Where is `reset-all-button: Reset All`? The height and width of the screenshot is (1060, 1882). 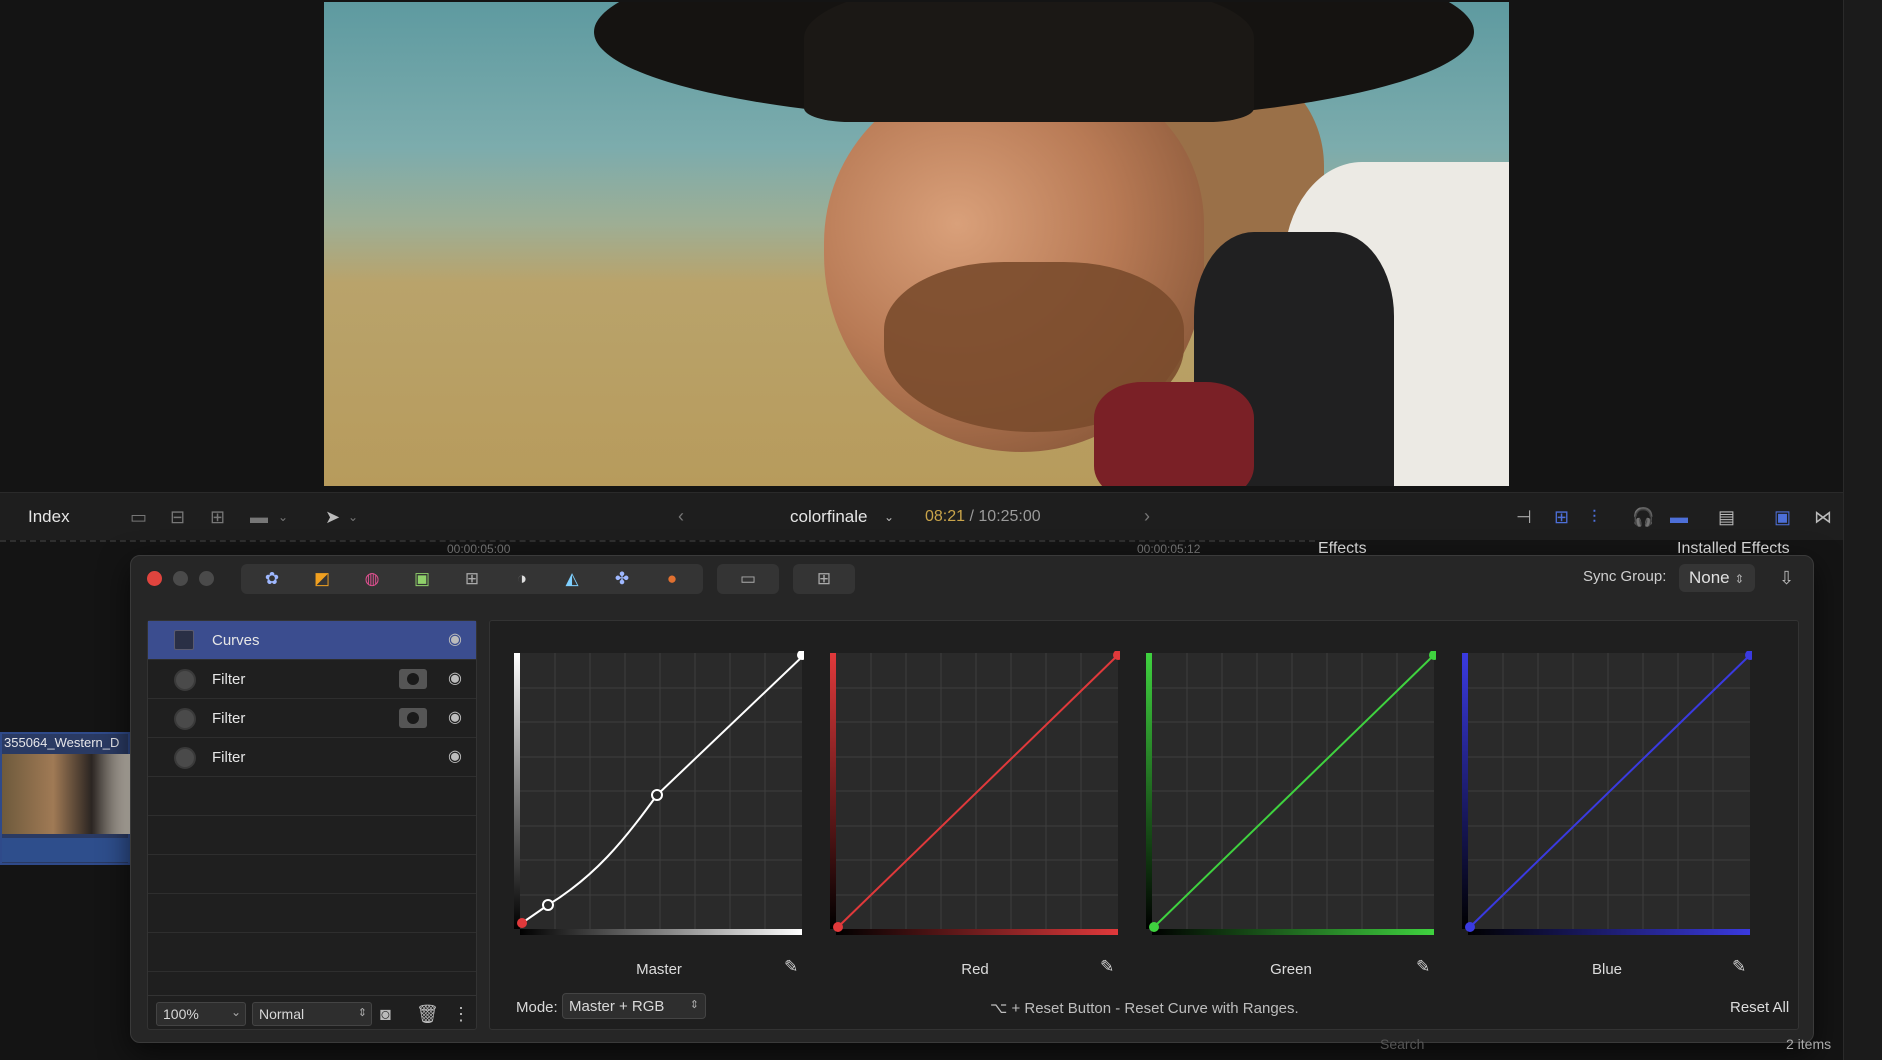
reset-all-button: Reset All is located at coordinates (1759, 1007).